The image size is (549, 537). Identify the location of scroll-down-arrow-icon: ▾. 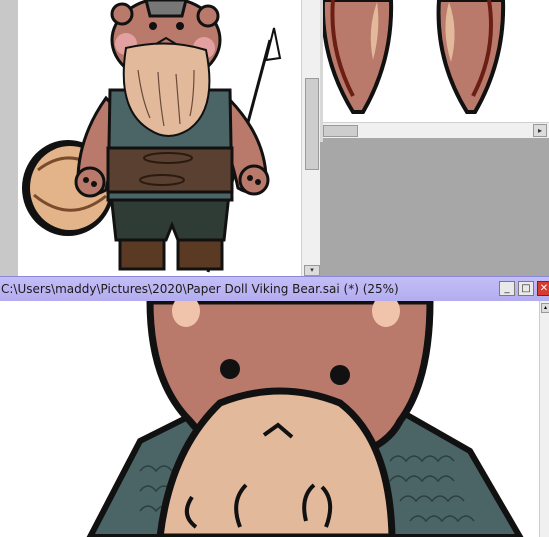
(312, 270).